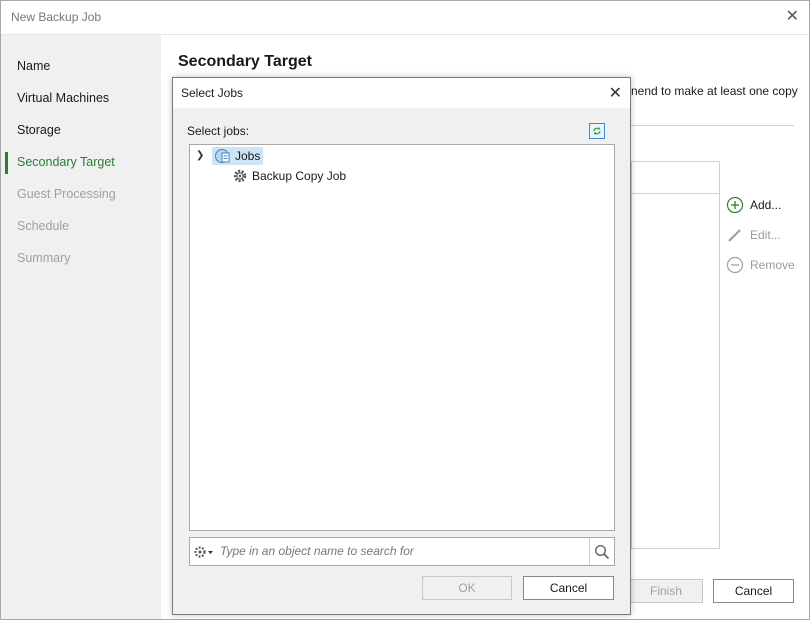  I want to click on select-jobs-label: Select jobs:, so click(218, 131).